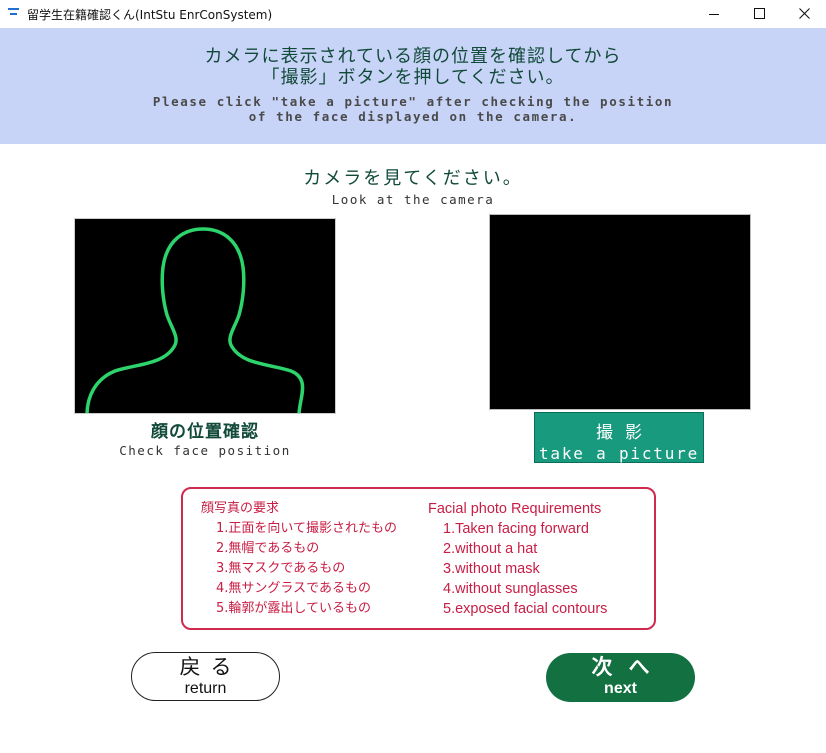 The width and height of the screenshot is (826, 753). I want to click on close-button, so click(804, 14).